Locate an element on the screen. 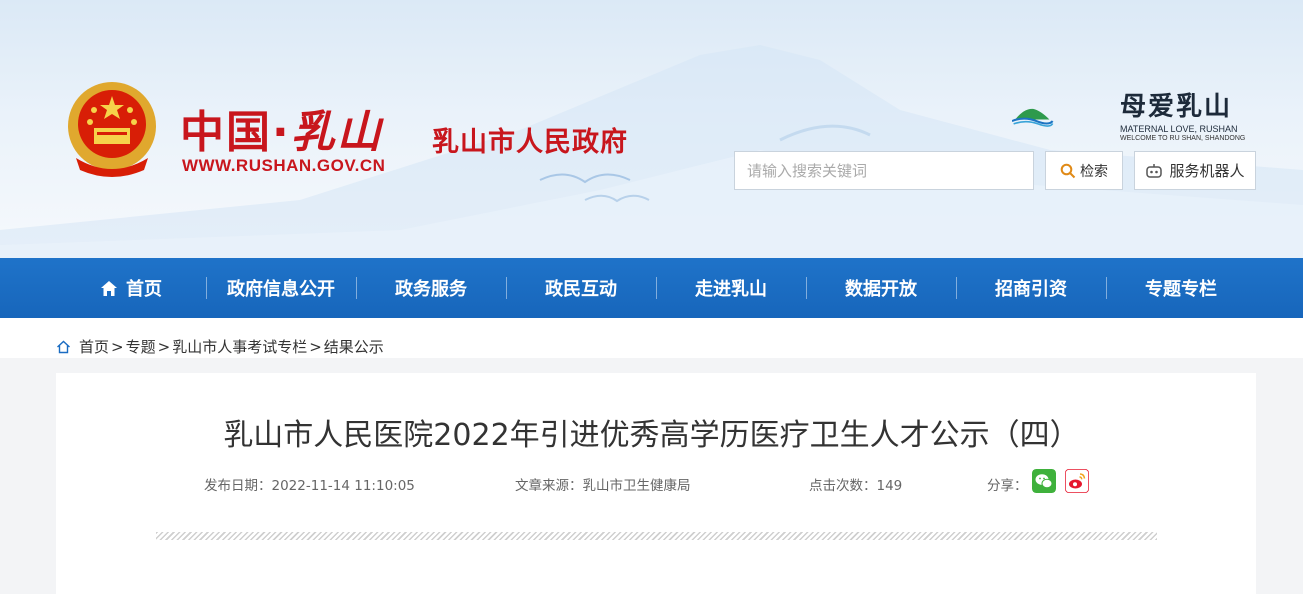 This screenshot has width=1303, height=594. nav-item-special-topics: 专题专栏 is located at coordinates (1181, 288).